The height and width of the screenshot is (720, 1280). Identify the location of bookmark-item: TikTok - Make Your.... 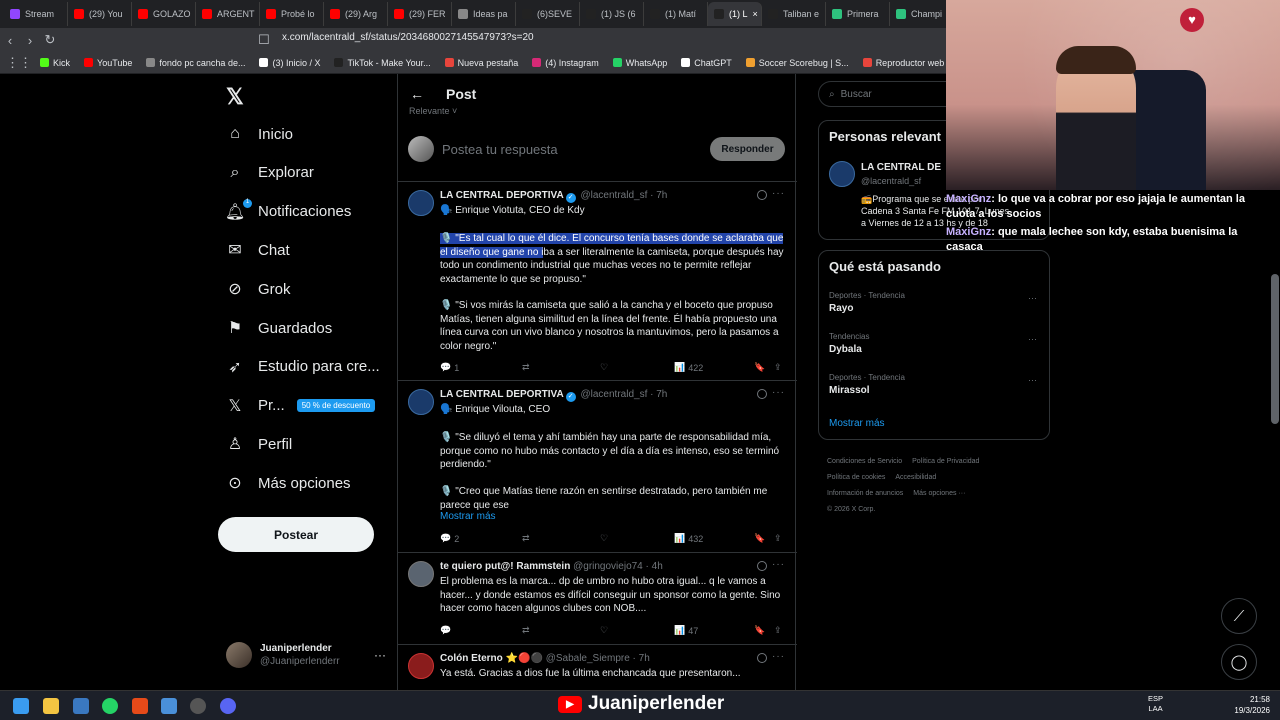
(382, 63).